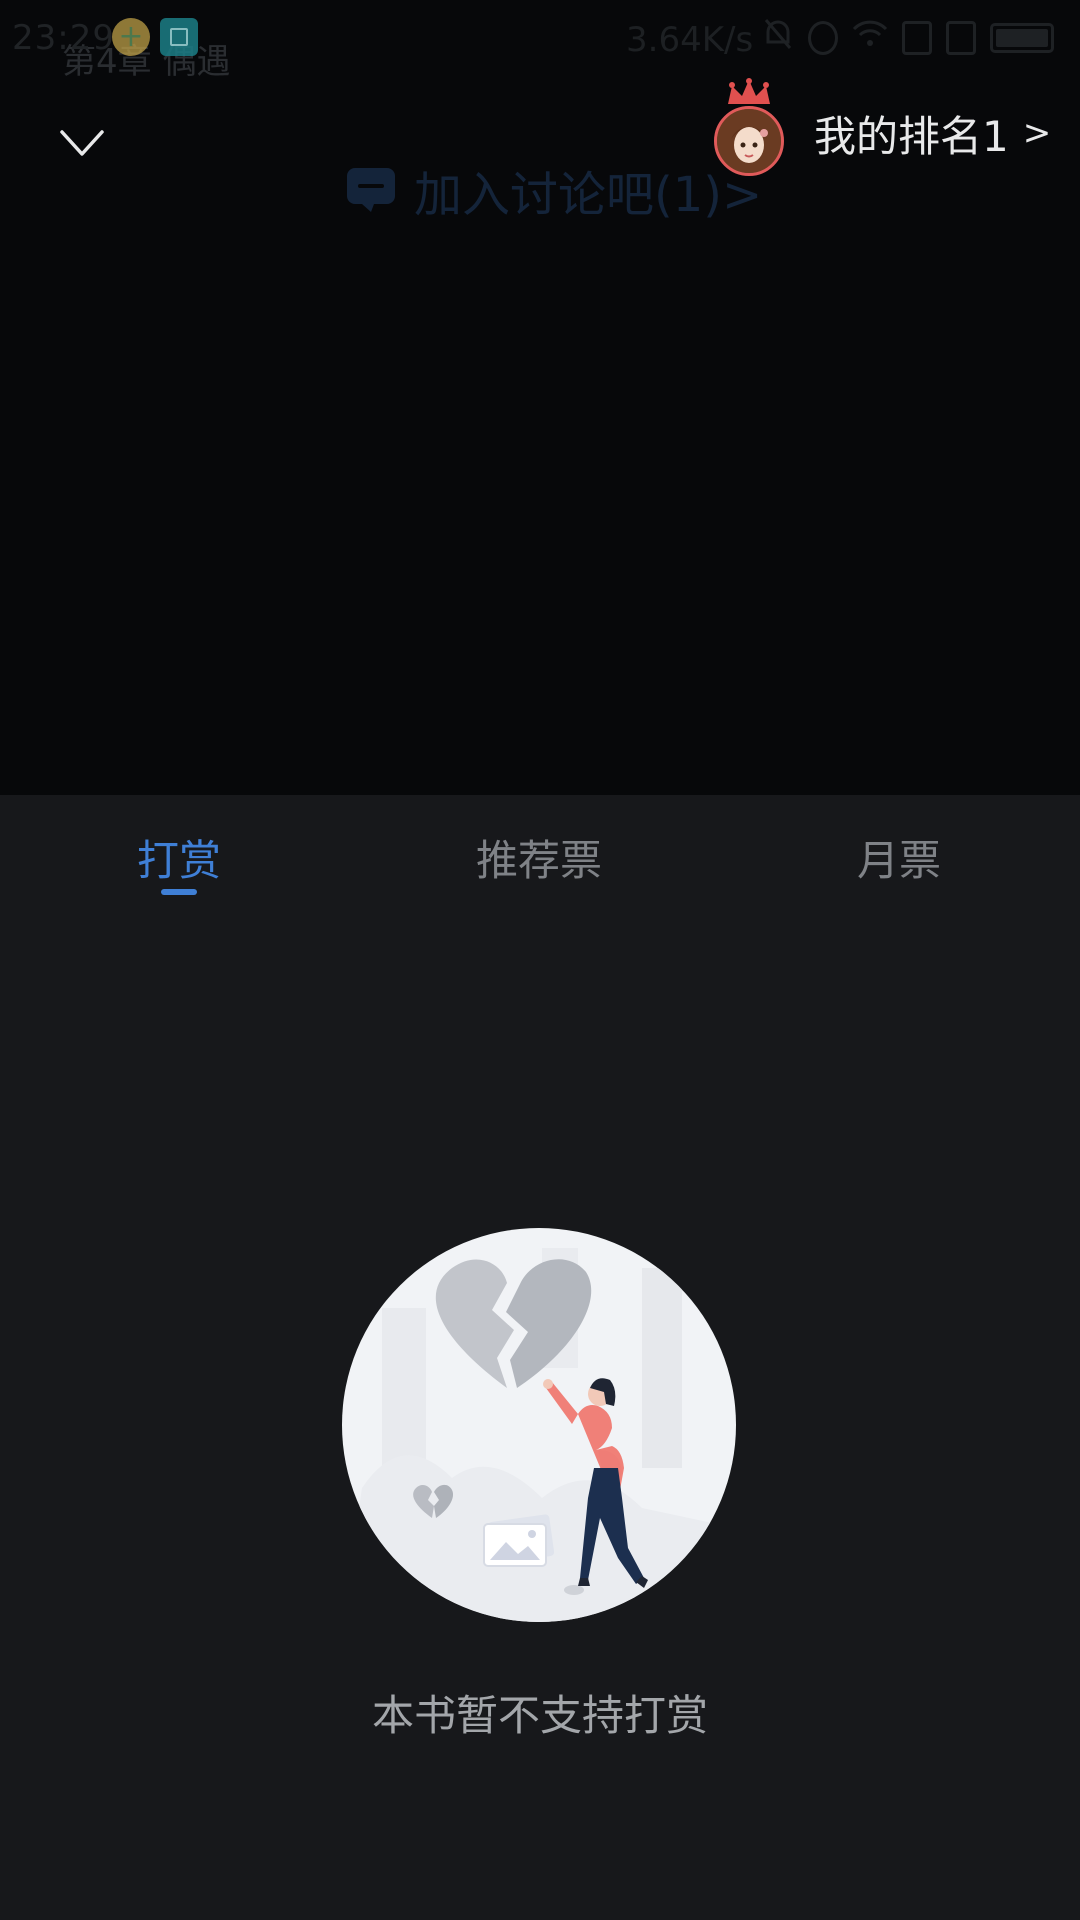 This screenshot has width=1080, height=1920. What do you see at coordinates (179, 37) in the screenshot?
I see `screenshot-icon` at bounding box center [179, 37].